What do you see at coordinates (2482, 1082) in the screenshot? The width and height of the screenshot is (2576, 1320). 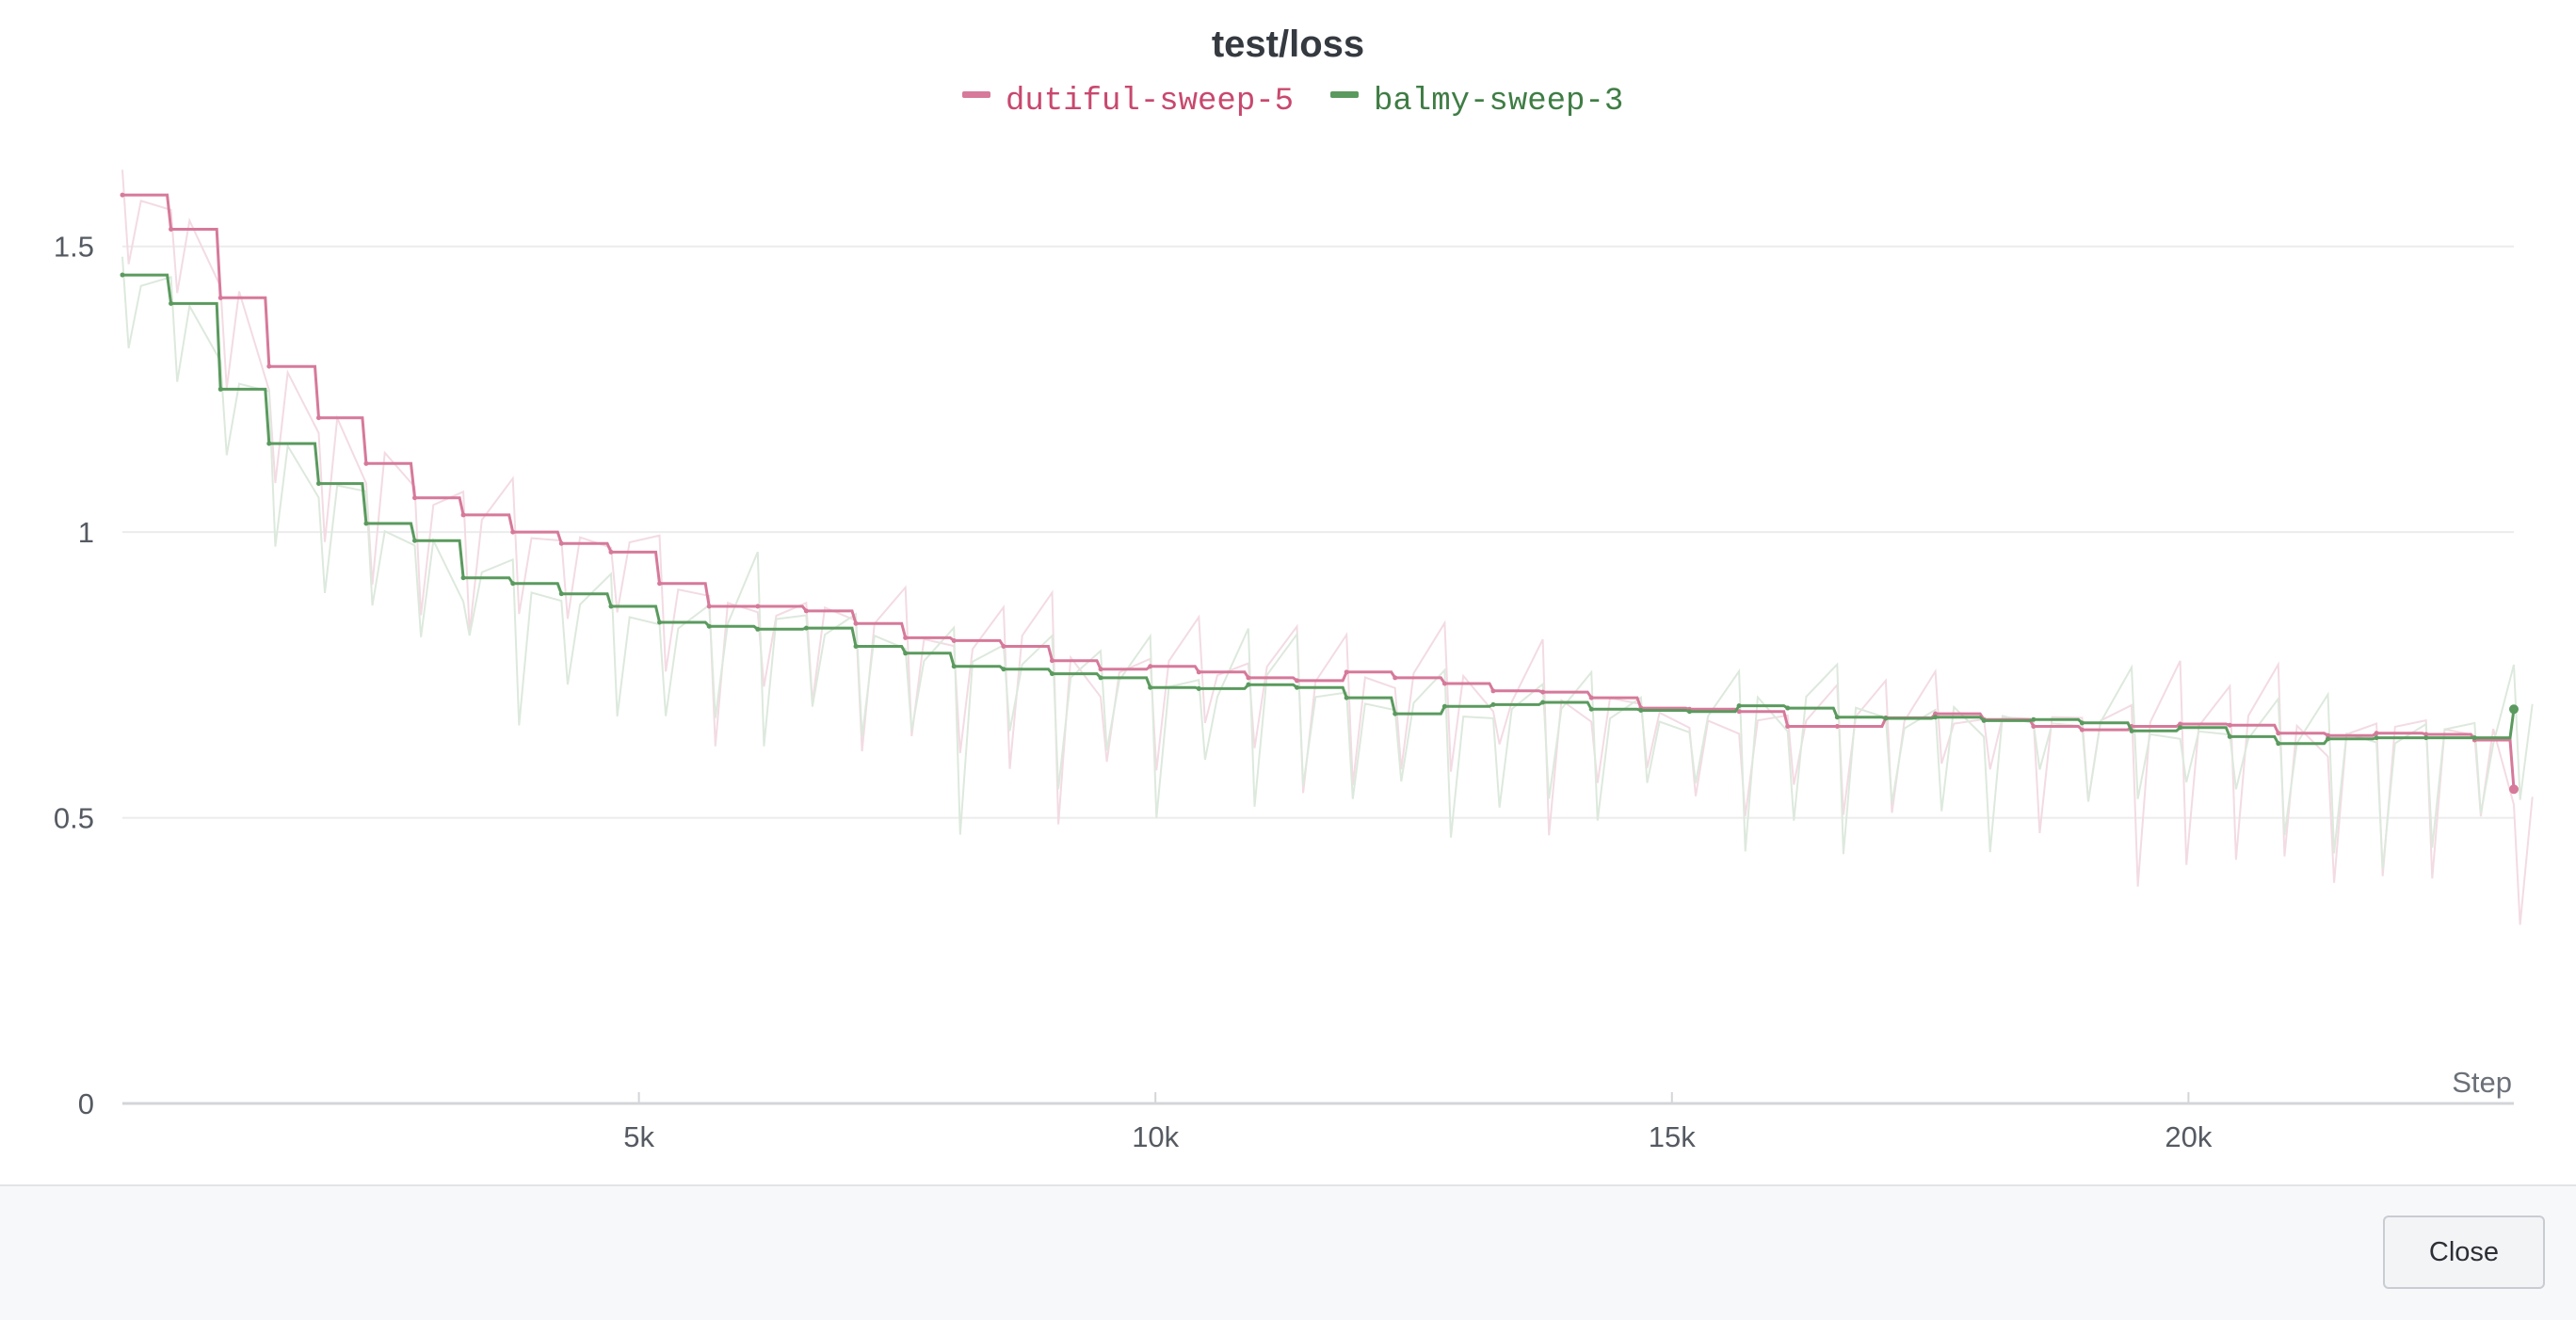 I see `x-axis-label: Step` at bounding box center [2482, 1082].